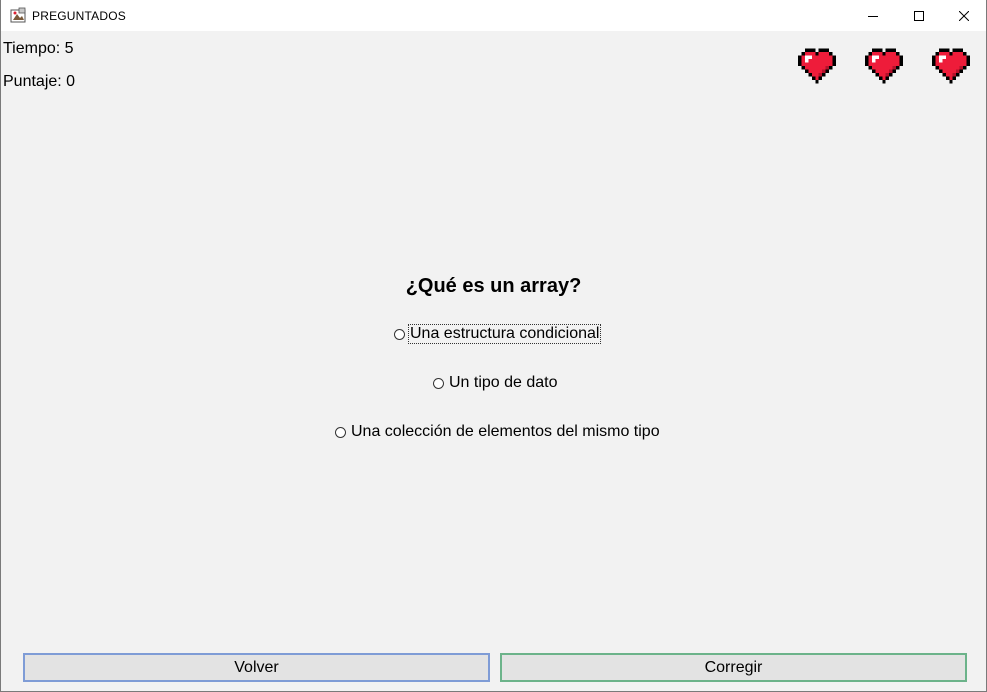  I want to click on timer-caption: Tiempo:, so click(34, 48).